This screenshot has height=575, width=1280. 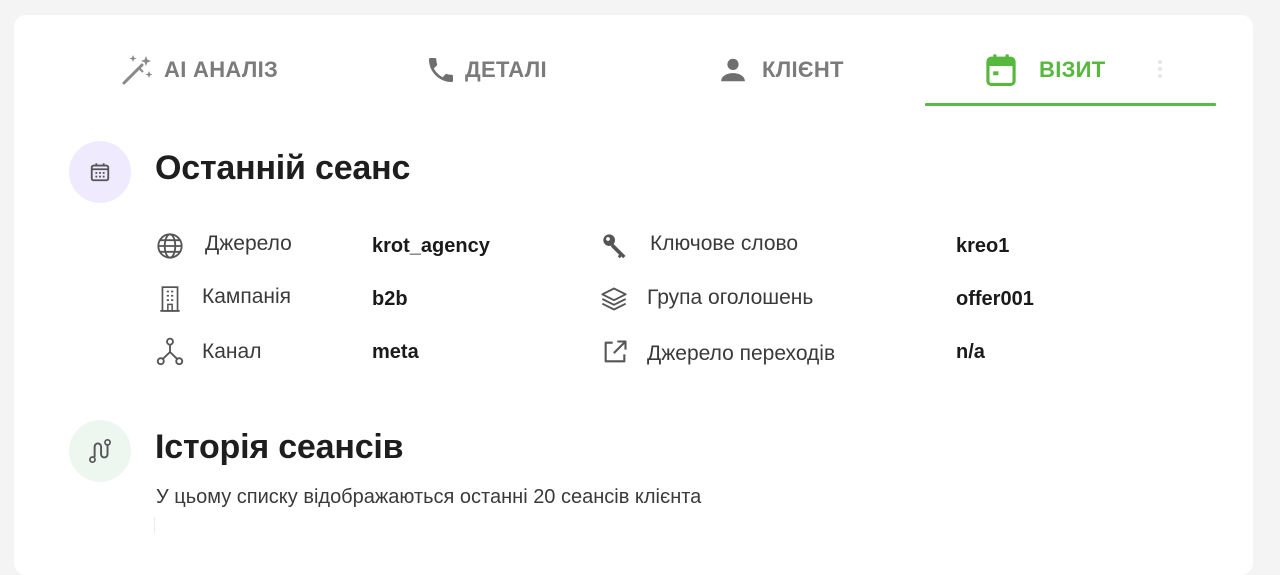 I want to click on last-session-title: Останній сеанс, so click(x=283, y=168).